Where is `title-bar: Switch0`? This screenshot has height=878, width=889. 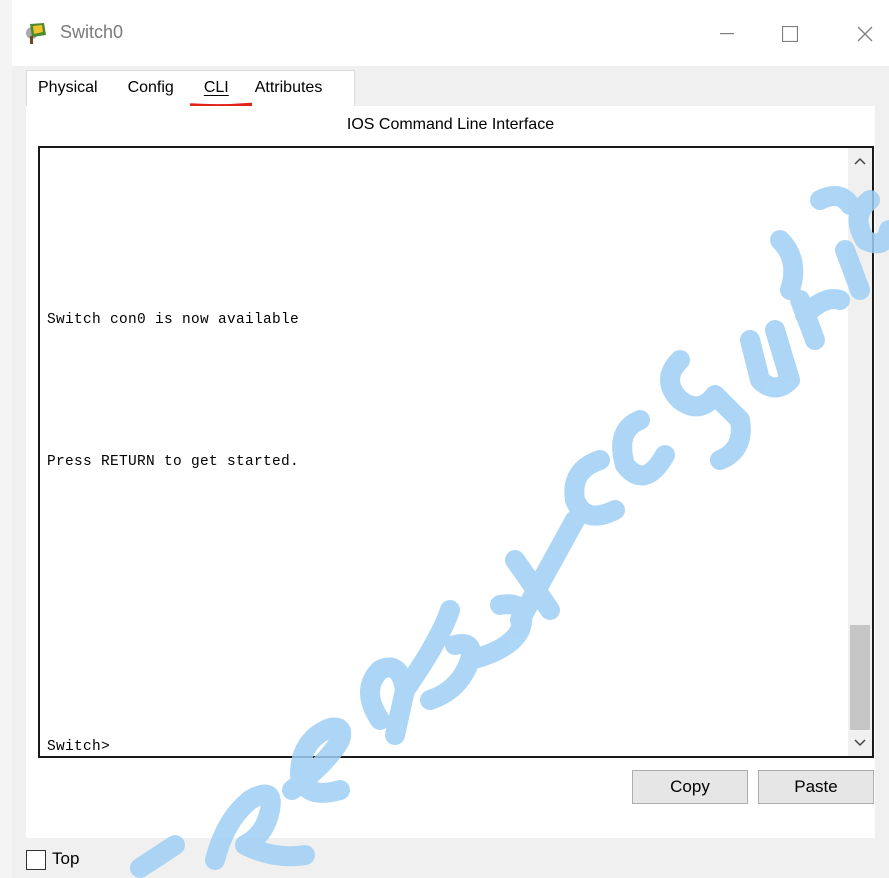
title-bar: Switch0 is located at coordinates (450, 33).